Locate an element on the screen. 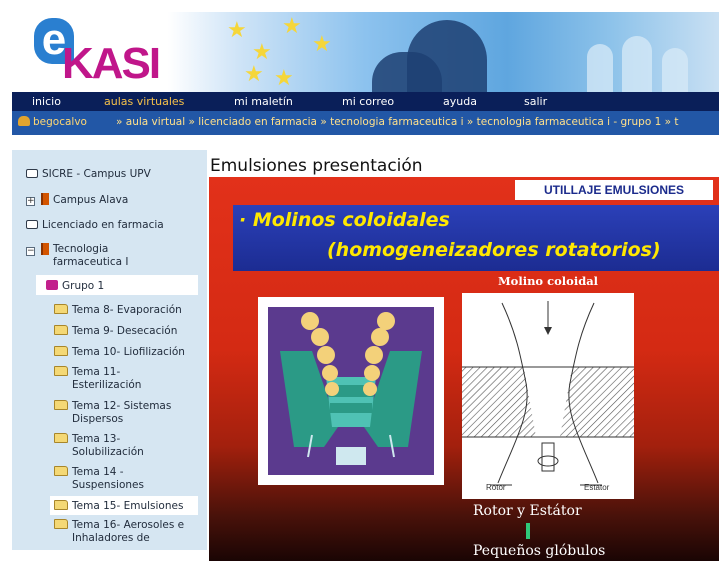  nav-mi-correo: mi correo is located at coordinates (368, 101).